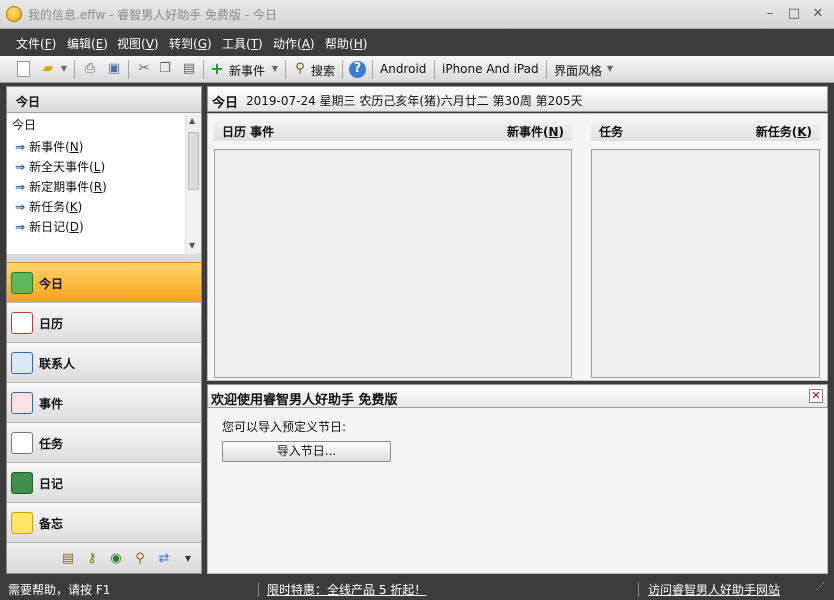  Describe the element at coordinates (92, 559) in the screenshot. I see `key-icon: ⚷` at that location.